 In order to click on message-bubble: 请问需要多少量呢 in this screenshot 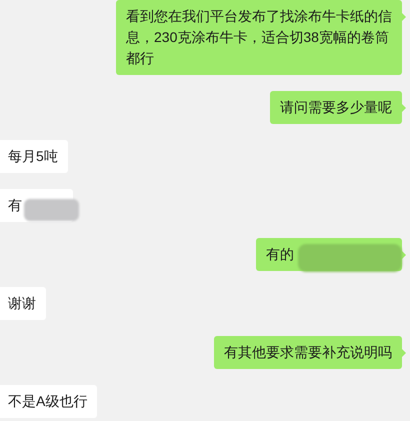, I will do `click(336, 107)`.